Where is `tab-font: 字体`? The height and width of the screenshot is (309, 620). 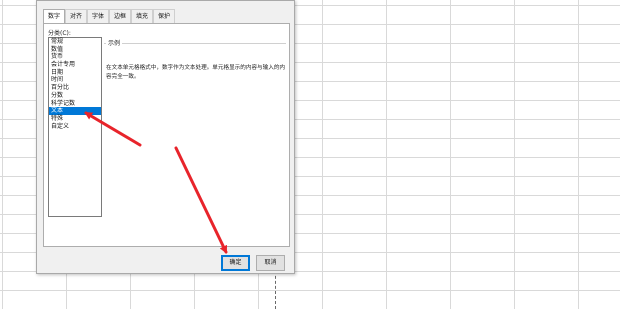 tab-font: 字体 is located at coordinates (98, 16).